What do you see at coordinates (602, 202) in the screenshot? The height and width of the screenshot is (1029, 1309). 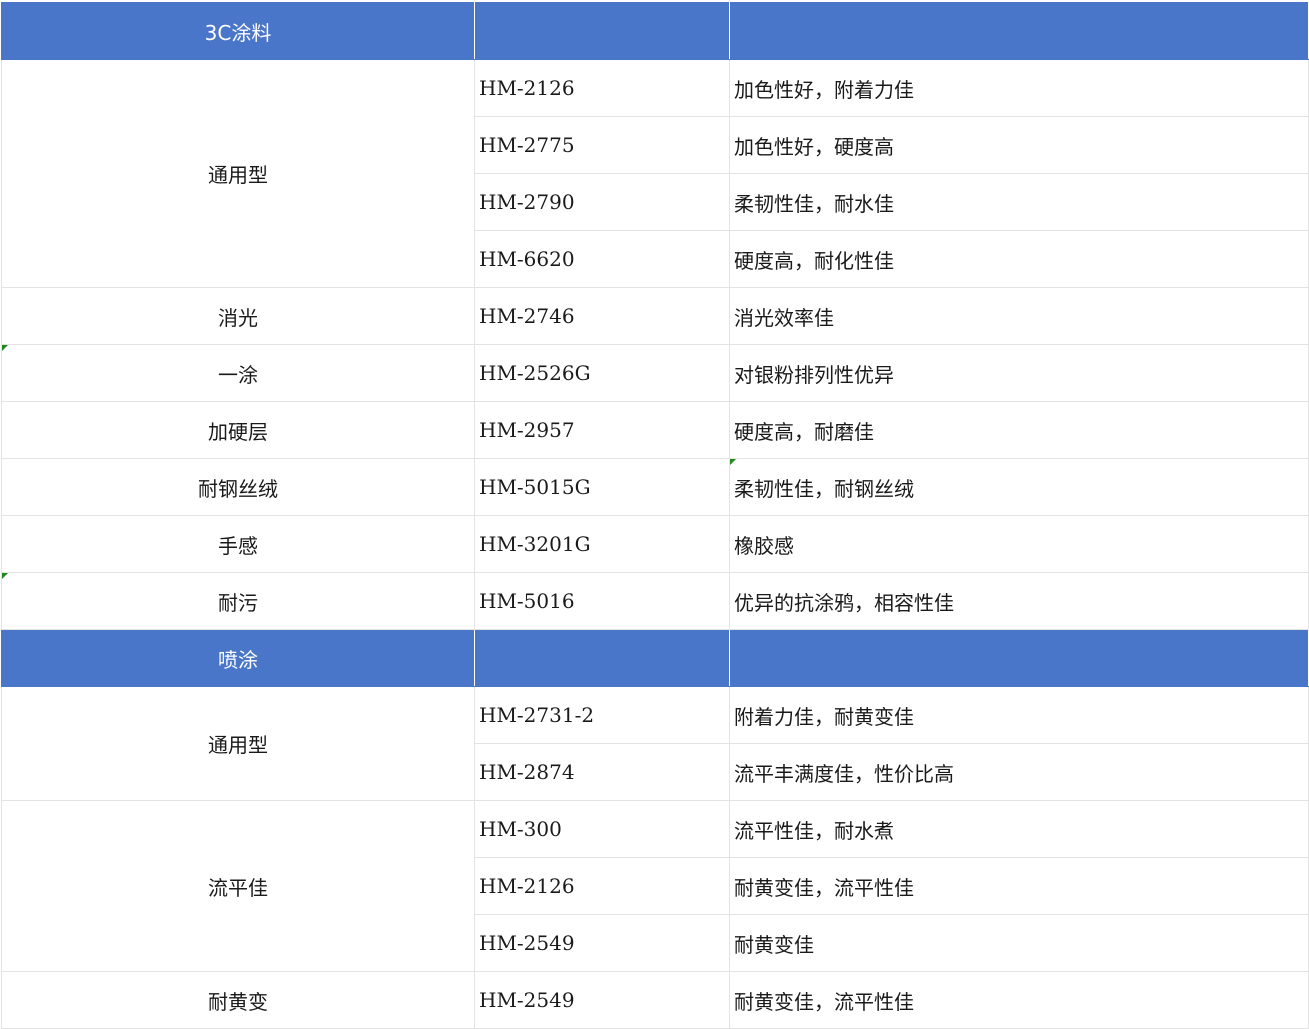 I see `model-cell: HM-2790` at bounding box center [602, 202].